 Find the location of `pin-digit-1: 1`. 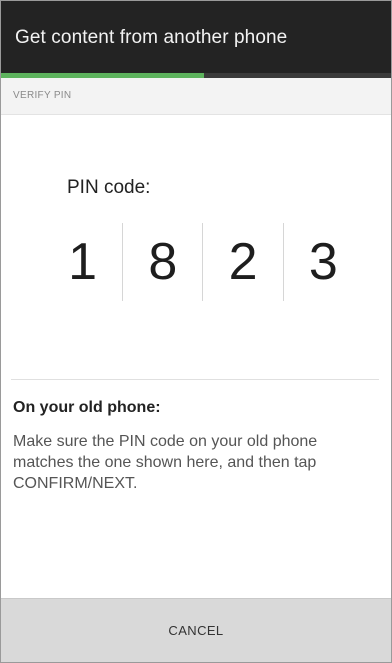

pin-digit-1: 1 is located at coordinates (83, 262).